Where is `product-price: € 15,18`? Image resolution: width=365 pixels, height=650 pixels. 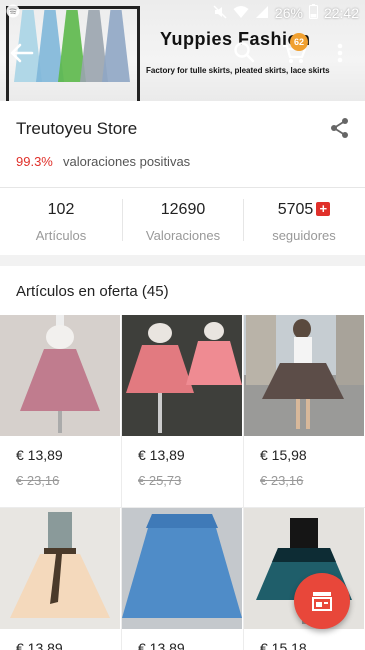
product-price: € 15,18 is located at coordinates (283, 645).